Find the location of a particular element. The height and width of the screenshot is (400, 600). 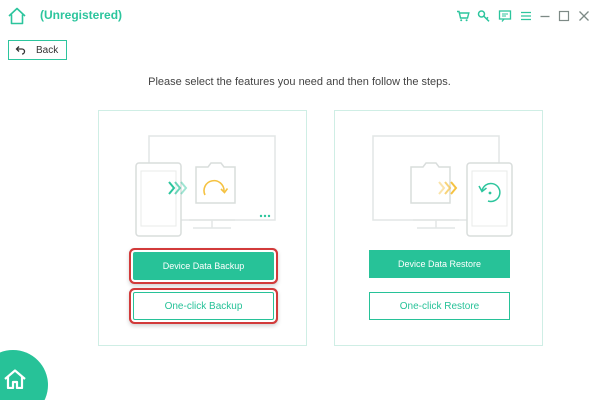

title-bar: (Unregistered) is located at coordinates (300, 16).